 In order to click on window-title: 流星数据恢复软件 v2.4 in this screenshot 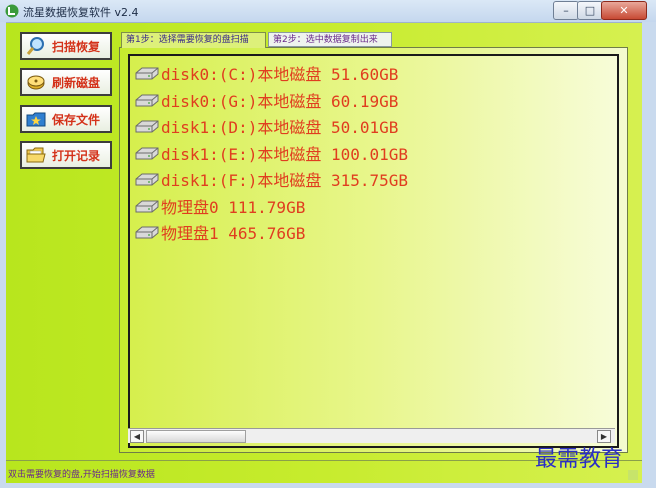, I will do `click(81, 12)`.